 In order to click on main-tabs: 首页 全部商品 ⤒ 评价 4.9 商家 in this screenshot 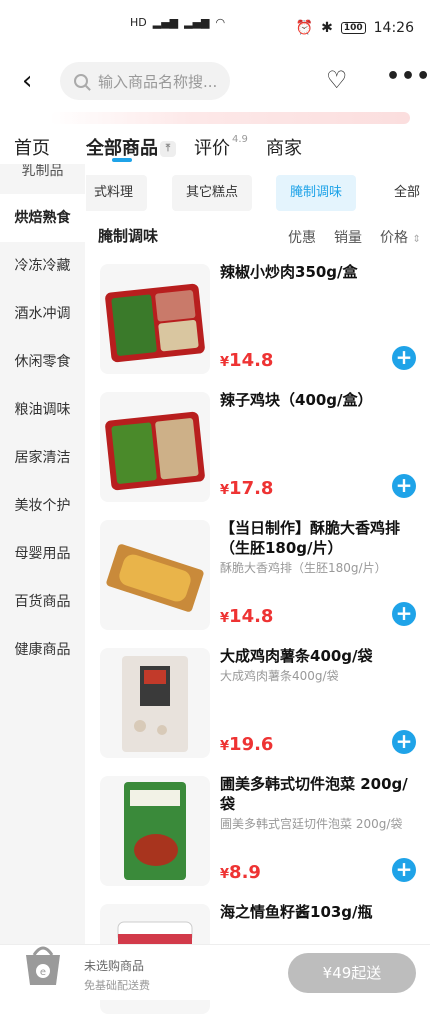, I will do `click(215, 151)`.